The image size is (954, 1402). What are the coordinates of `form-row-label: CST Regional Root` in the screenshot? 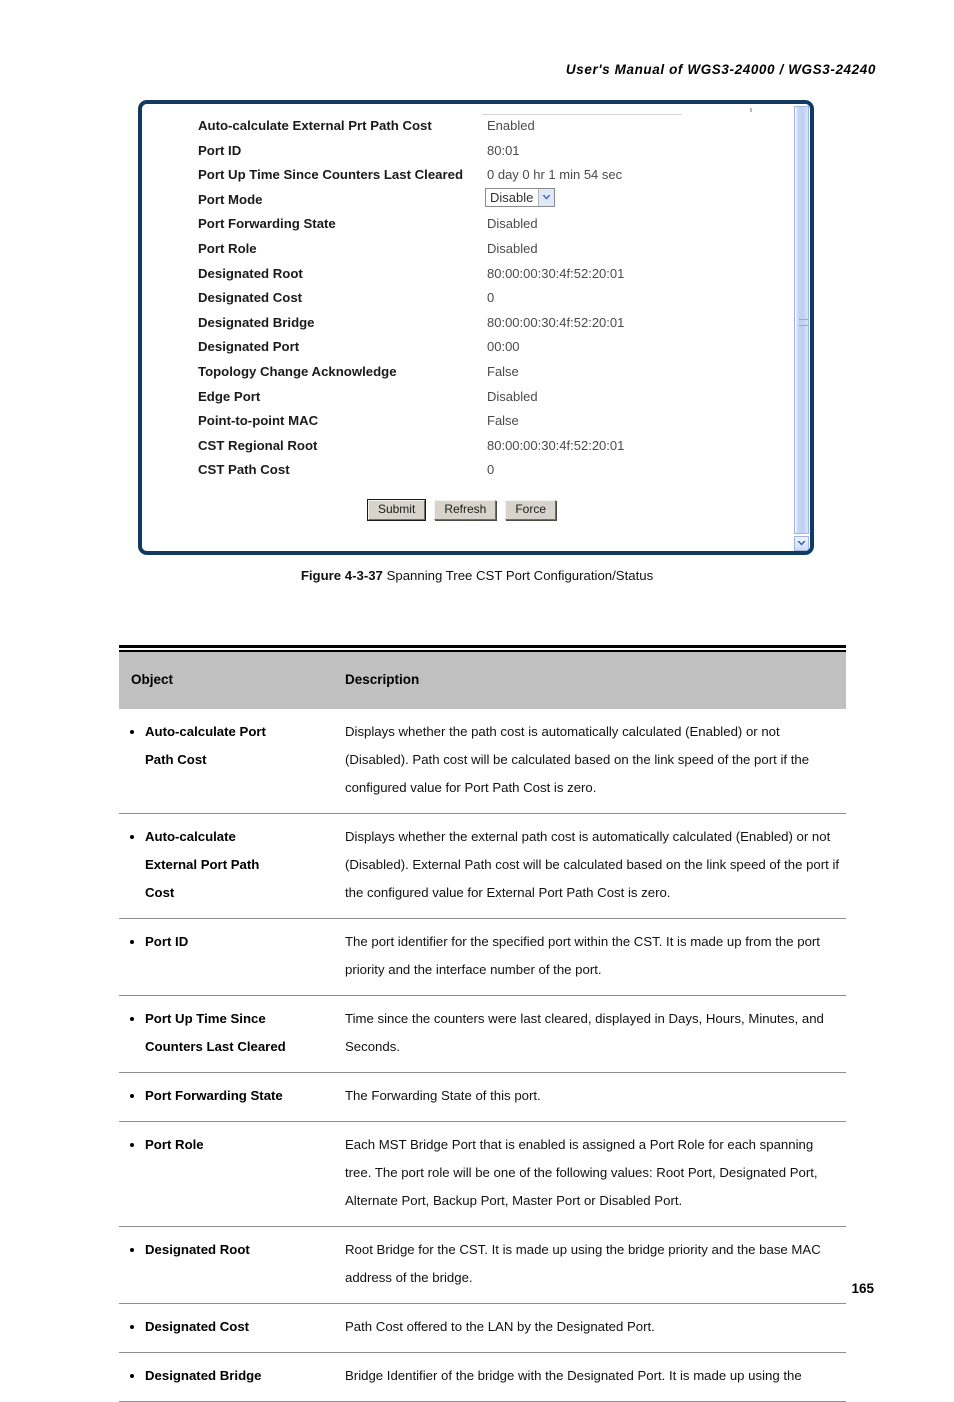 It's located at (258, 445).